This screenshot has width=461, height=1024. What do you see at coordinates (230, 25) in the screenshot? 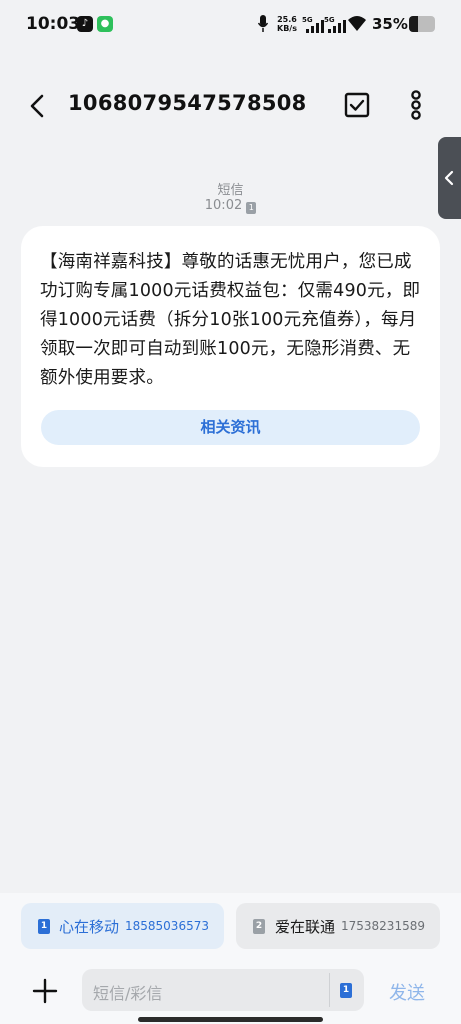
I see `status-bar: 10:03 ♪ ● 25.6 KB/s 5G 5G 35%` at bounding box center [230, 25].